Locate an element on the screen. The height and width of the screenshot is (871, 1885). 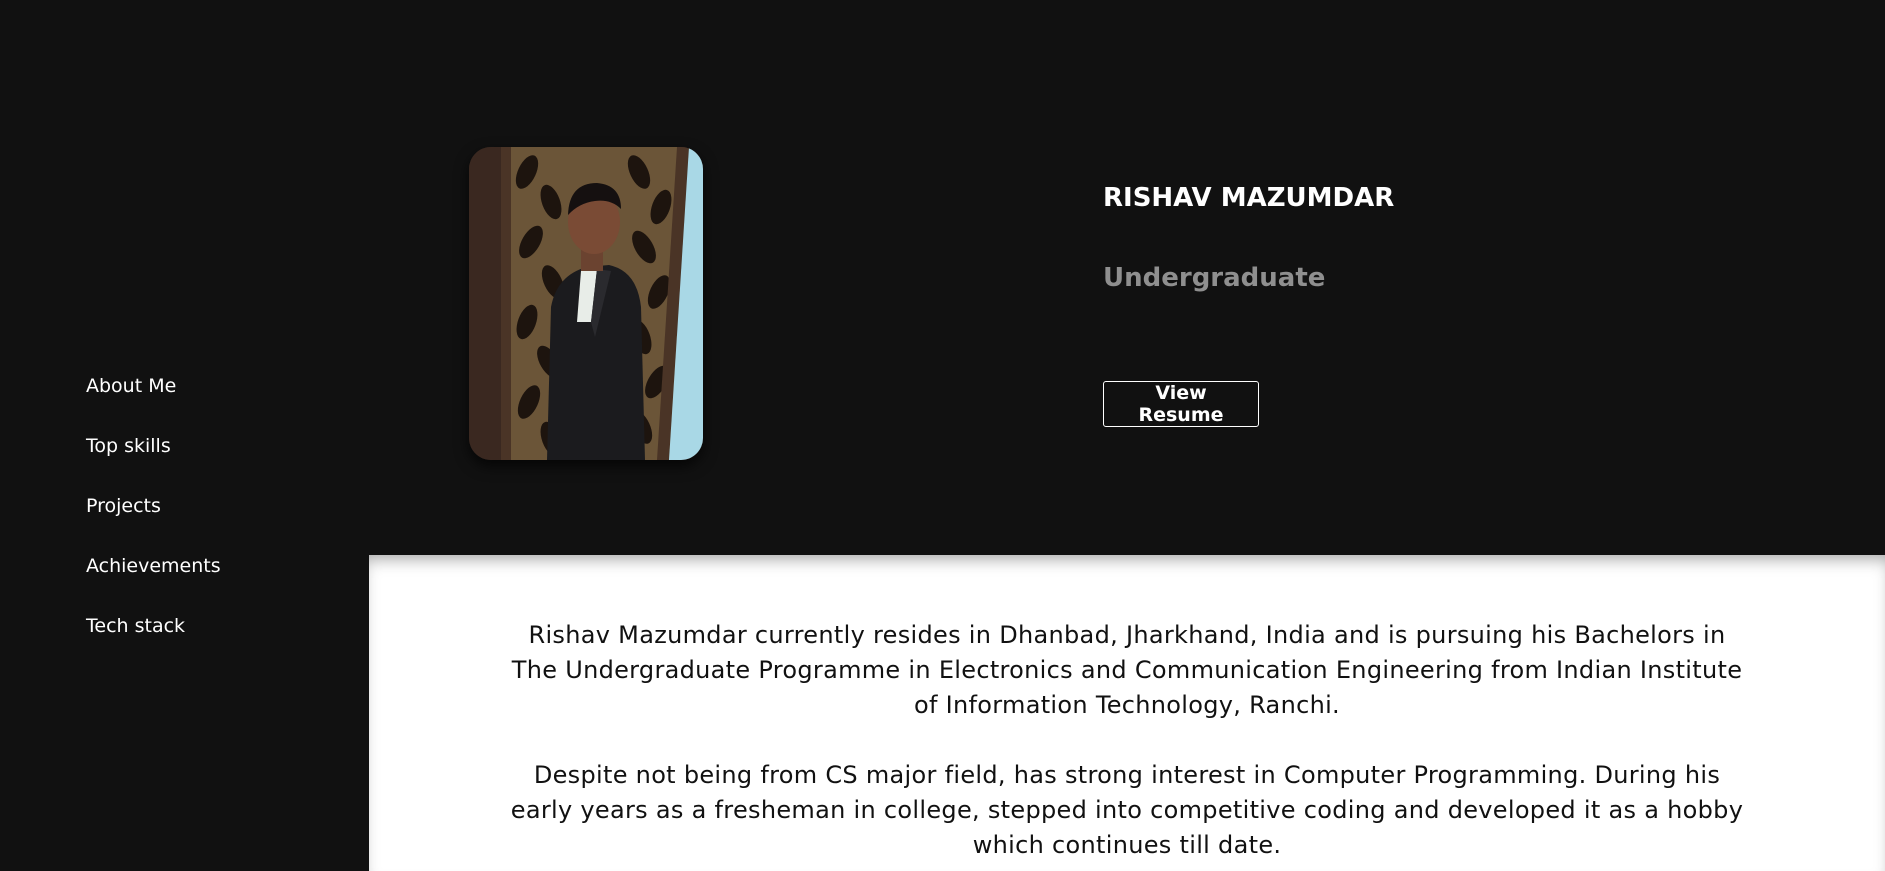
profile-role: Undergraduate is located at coordinates (1214, 278).